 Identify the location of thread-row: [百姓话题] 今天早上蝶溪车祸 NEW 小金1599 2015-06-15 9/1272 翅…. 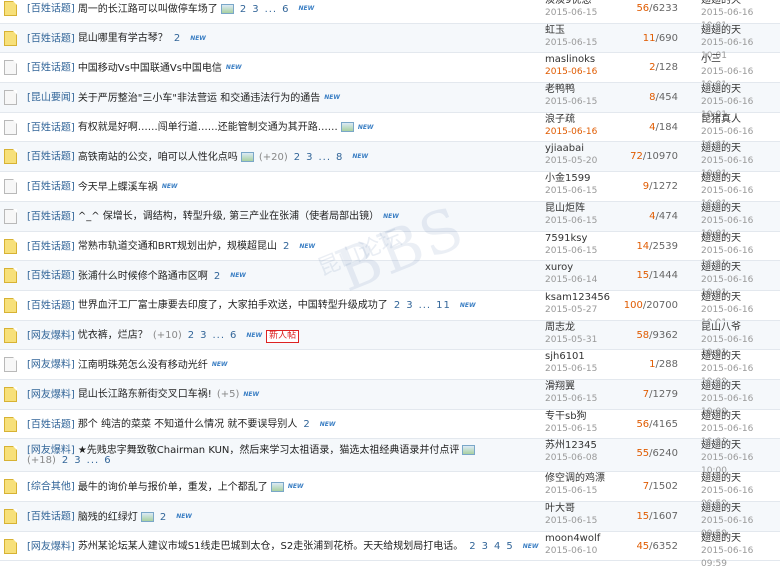
(390, 190).